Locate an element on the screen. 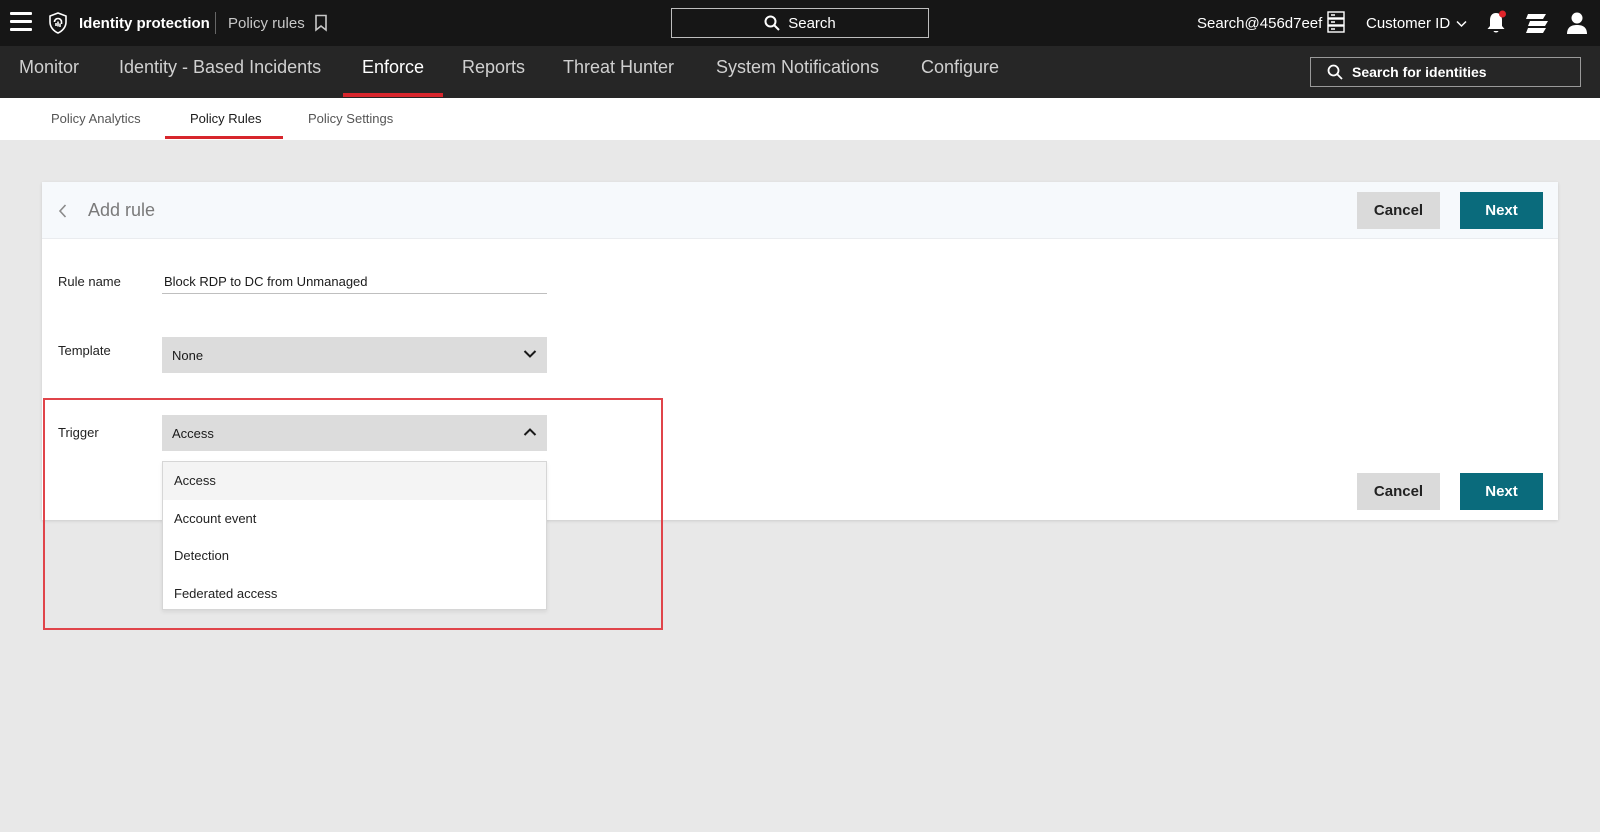 Image resolution: width=1600 pixels, height=832 pixels. global-search-button: Search is located at coordinates (800, 23).